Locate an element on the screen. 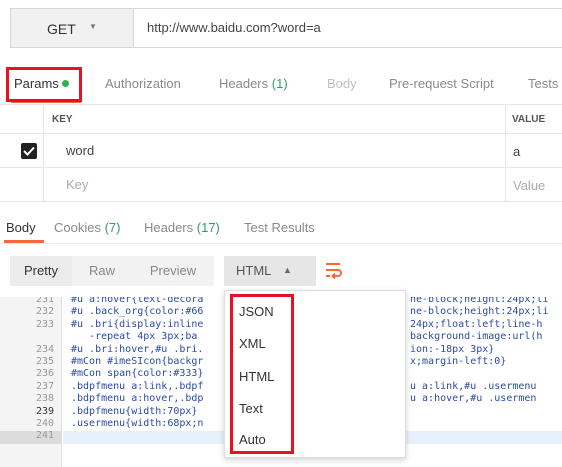 The height and width of the screenshot is (467, 562). line-number: 235 is located at coordinates (44, 361).